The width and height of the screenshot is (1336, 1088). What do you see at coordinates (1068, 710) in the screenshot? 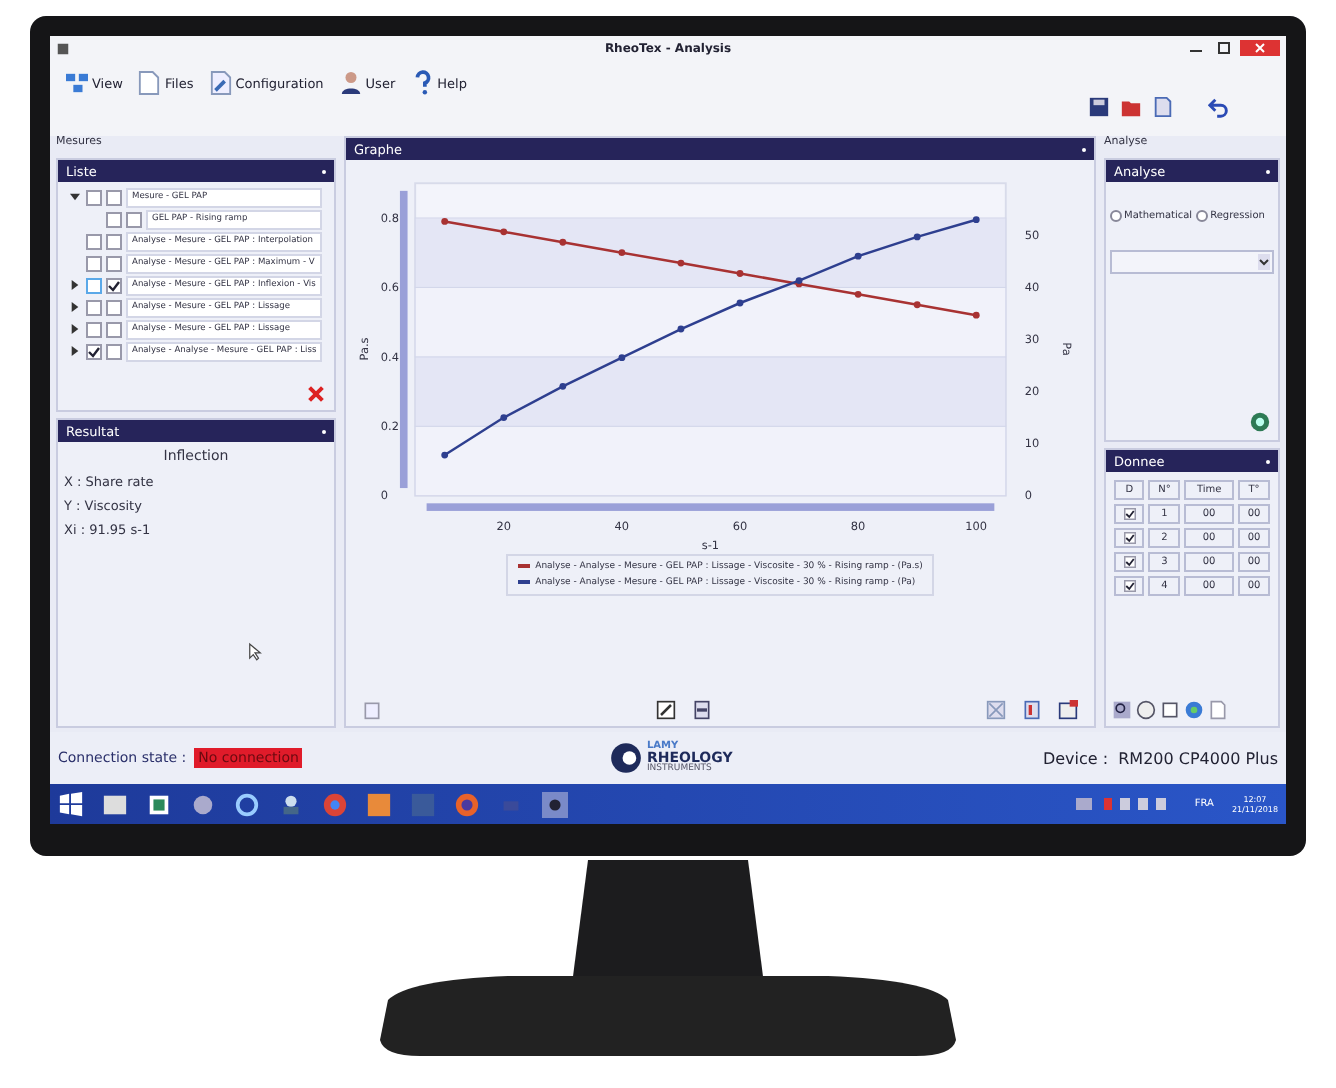
I see `export-icon` at bounding box center [1068, 710].